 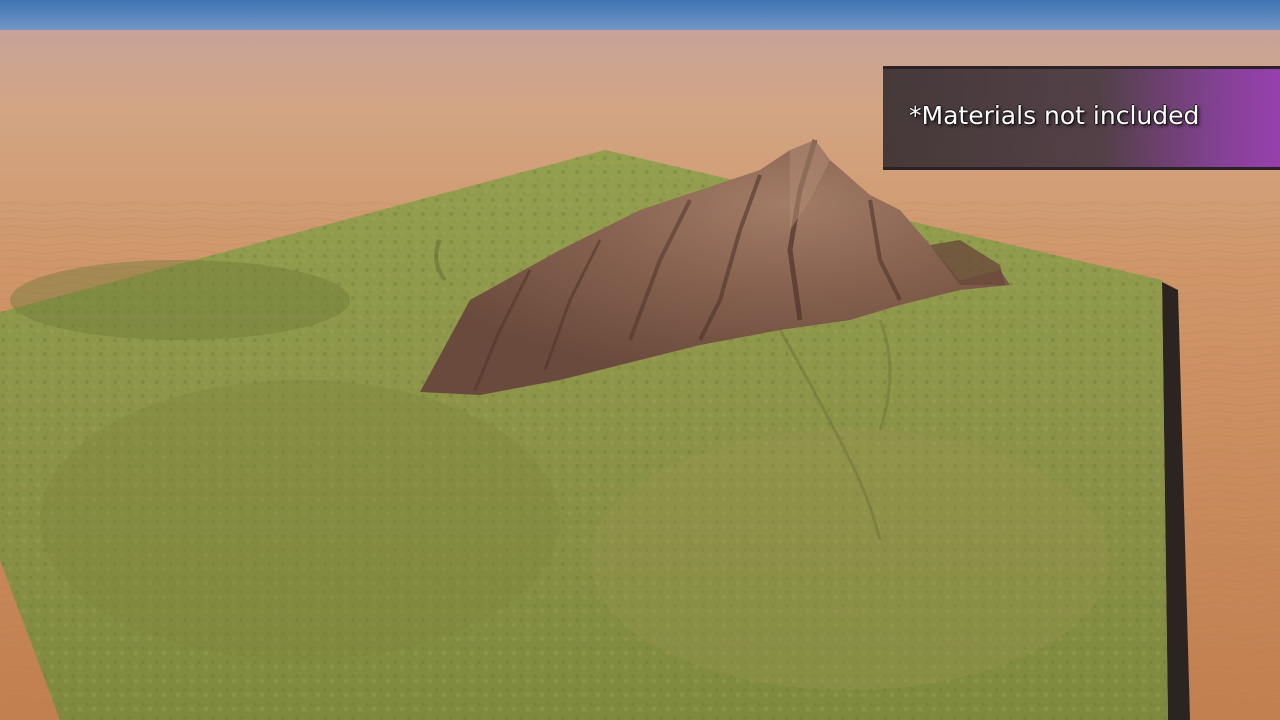 What do you see at coordinates (1054, 115) in the screenshot?
I see `caption-text: *Materials not included` at bounding box center [1054, 115].